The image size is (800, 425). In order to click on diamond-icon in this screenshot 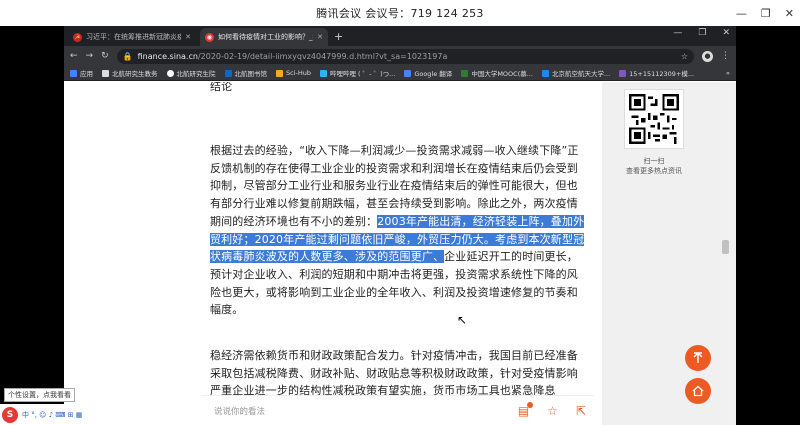, I will do `click(623, 73)`.